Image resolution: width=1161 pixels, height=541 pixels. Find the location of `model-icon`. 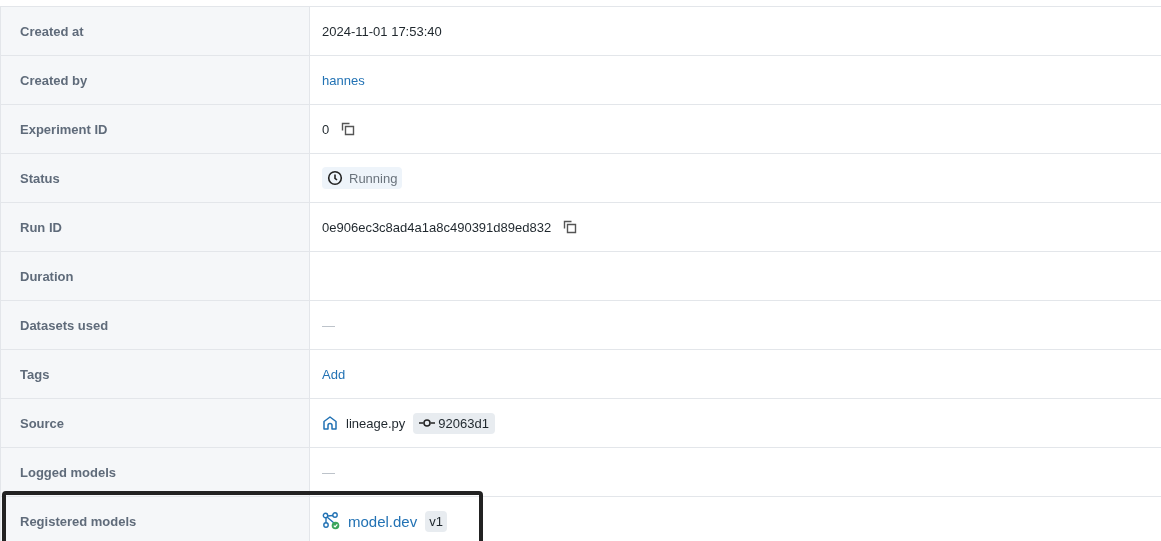

model-icon is located at coordinates (331, 521).